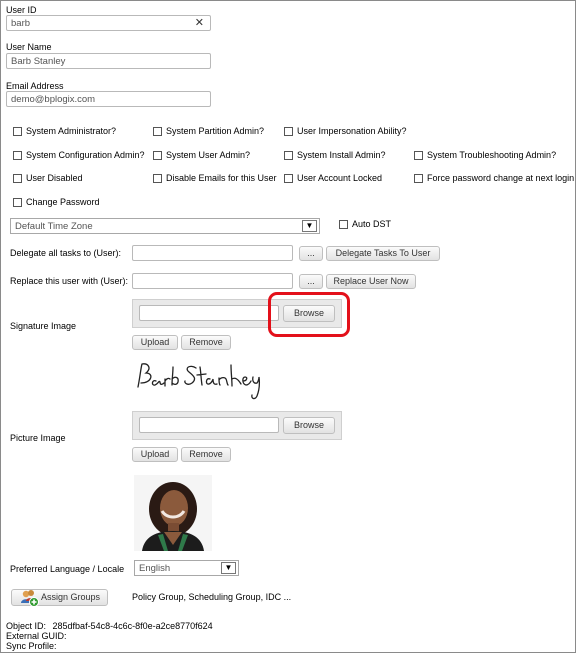 Image resolution: width=576 pixels, height=653 pixels. What do you see at coordinates (155, 454) in the screenshot?
I see `picture-upload-button: Upload` at bounding box center [155, 454].